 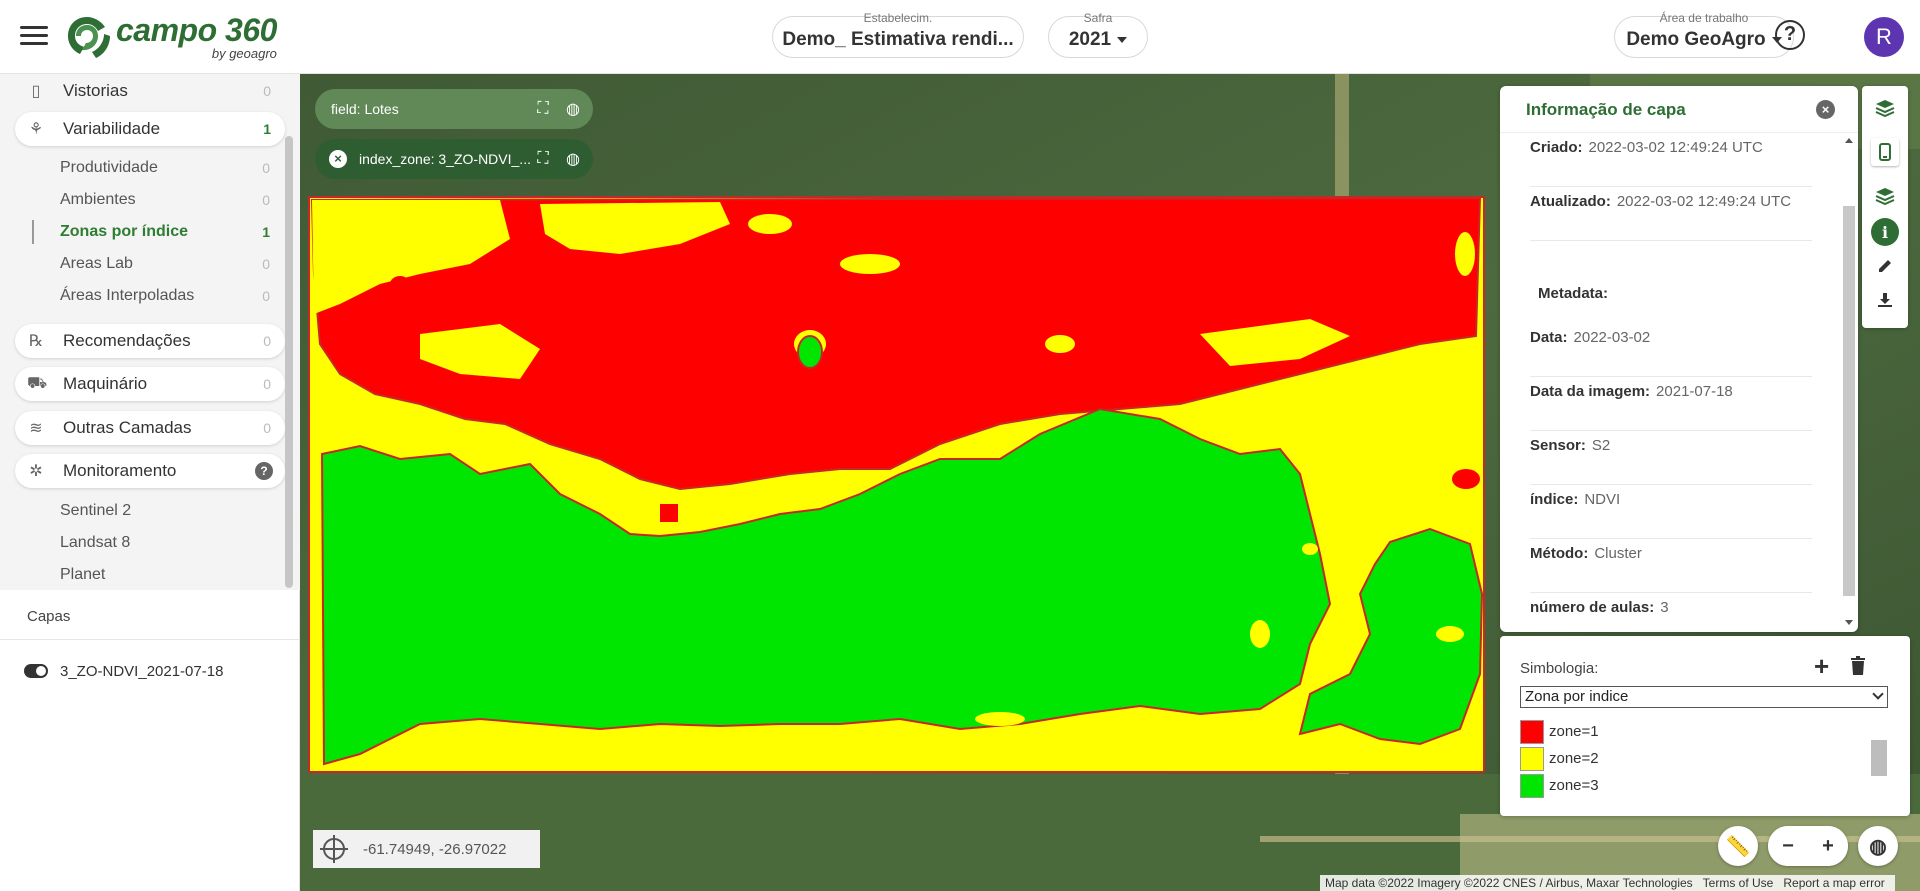 What do you see at coordinates (150, 428) in the screenshot?
I see `sidebar-item-outras-camadas: ≋ Outras Camadas 0` at bounding box center [150, 428].